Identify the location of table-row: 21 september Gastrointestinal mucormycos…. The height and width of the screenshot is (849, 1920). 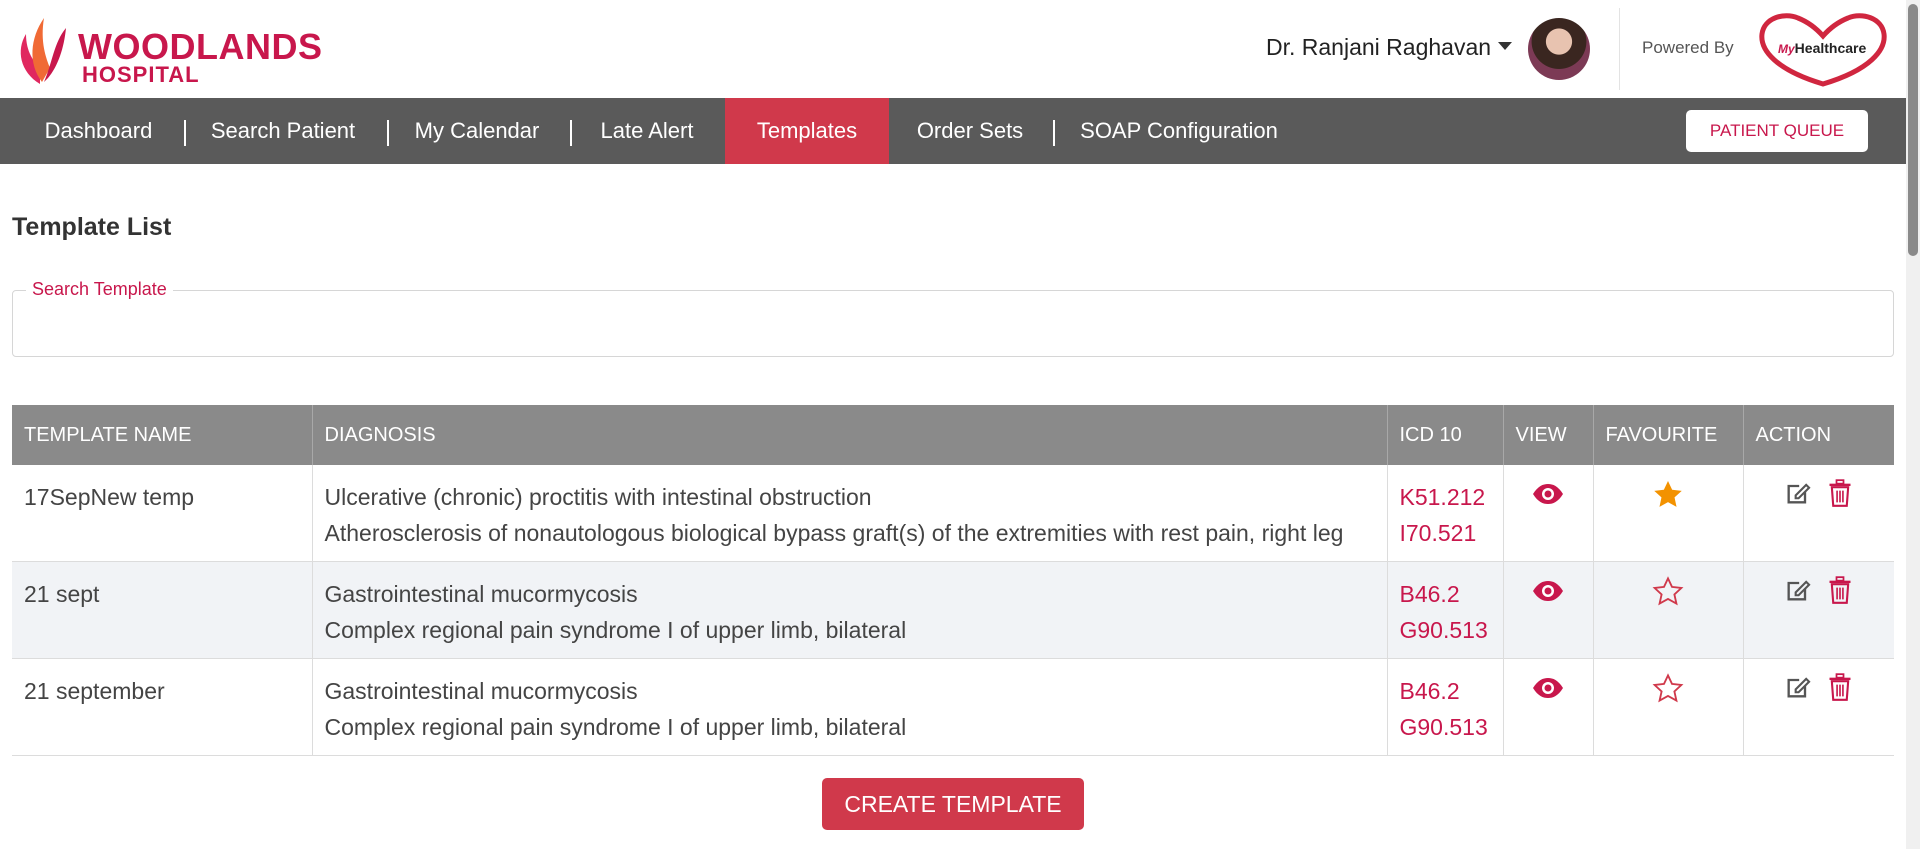
(953, 707).